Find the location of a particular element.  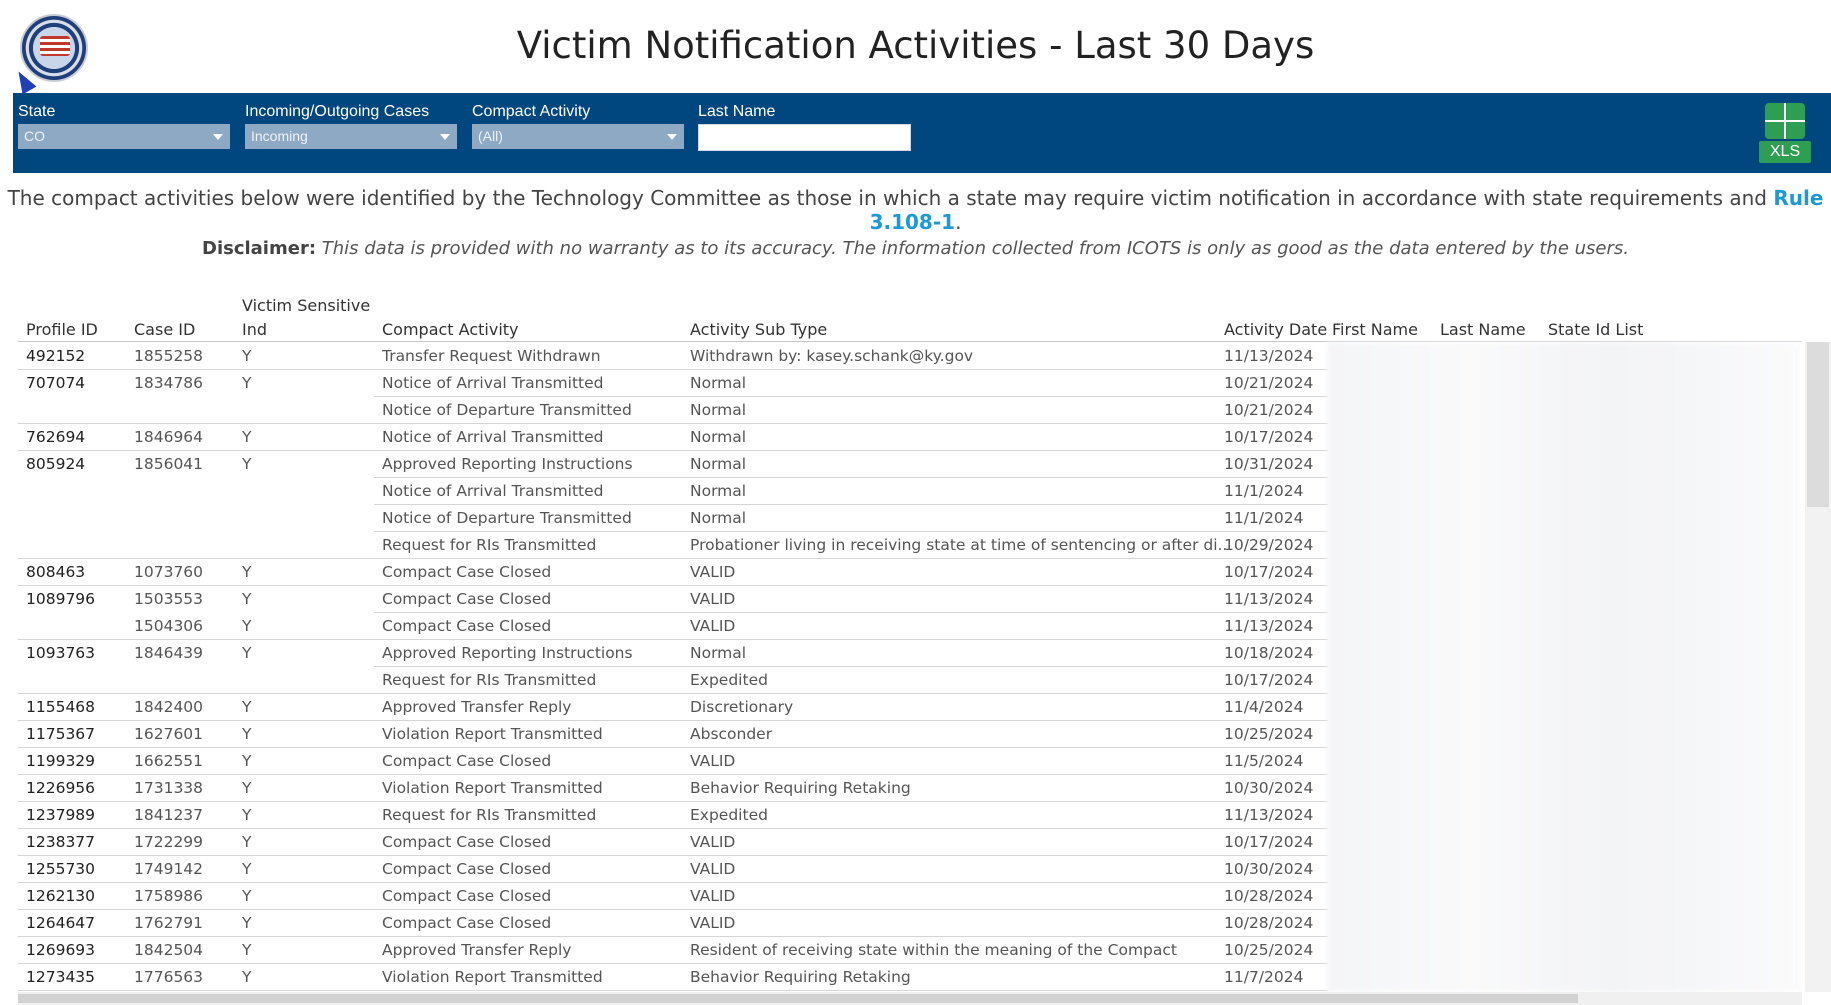

cell-profile-id: 762694 is located at coordinates (56, 437).